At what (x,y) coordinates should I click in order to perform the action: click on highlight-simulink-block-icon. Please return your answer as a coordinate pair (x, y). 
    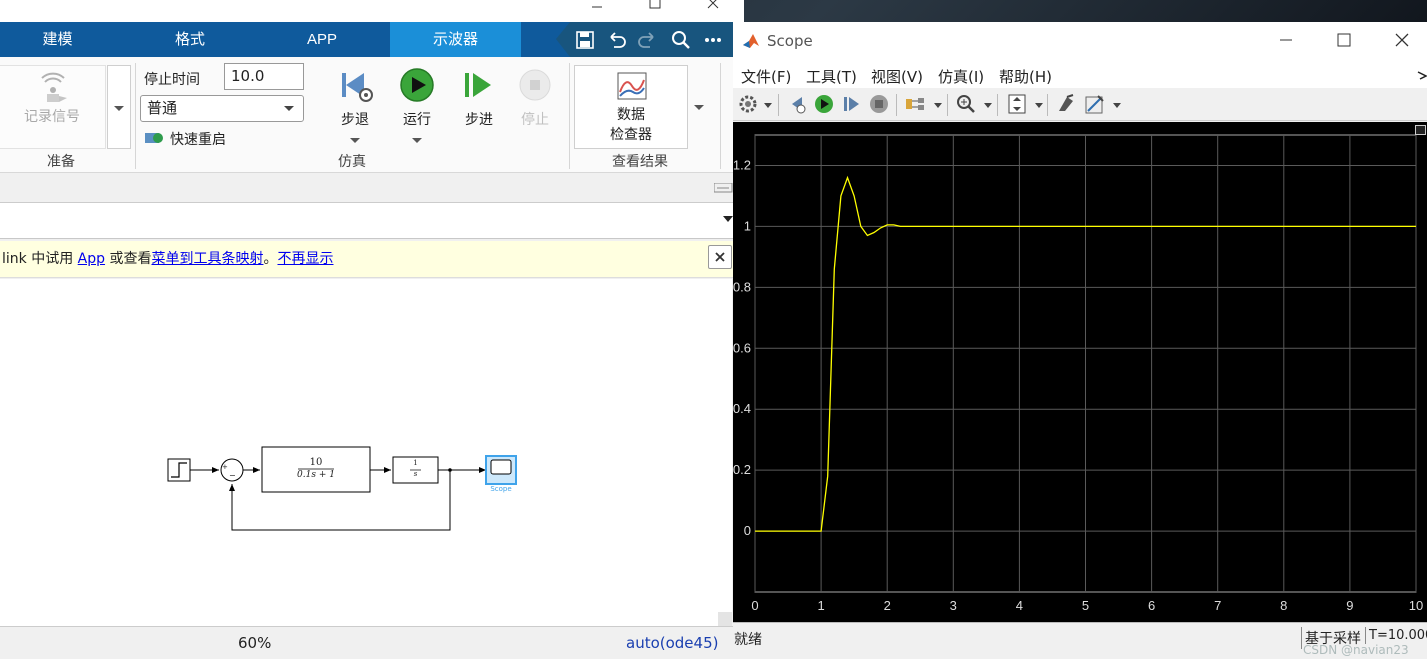
    Looking at the image, I should click on (1066, 104).